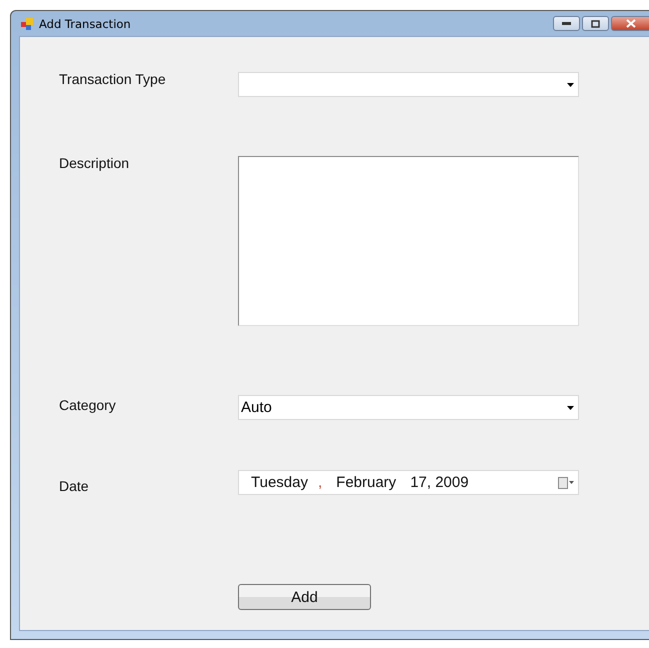 The image size is (649, 648). I want to click on date-picker: Tuesday , February 17, 2009, so click(408, 482).